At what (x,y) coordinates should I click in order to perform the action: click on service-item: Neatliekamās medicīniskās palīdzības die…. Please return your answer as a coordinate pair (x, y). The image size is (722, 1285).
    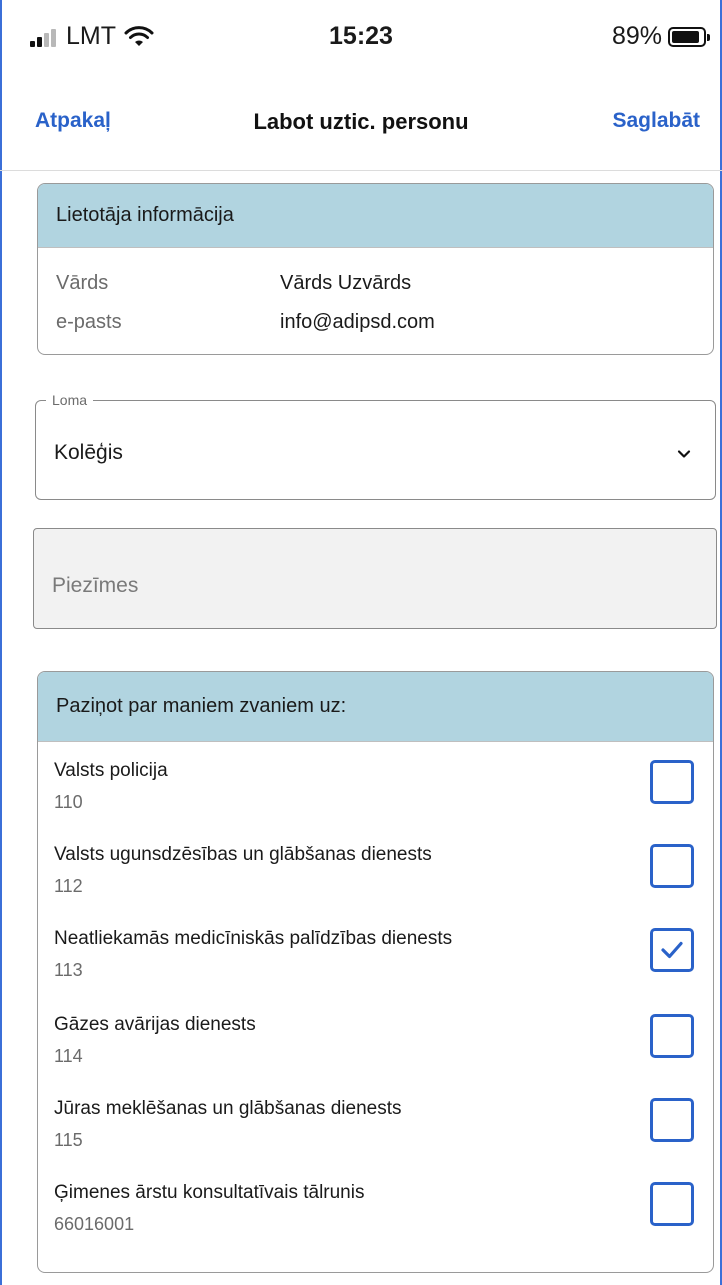
    Looking at the image, I should click on (374, 966).